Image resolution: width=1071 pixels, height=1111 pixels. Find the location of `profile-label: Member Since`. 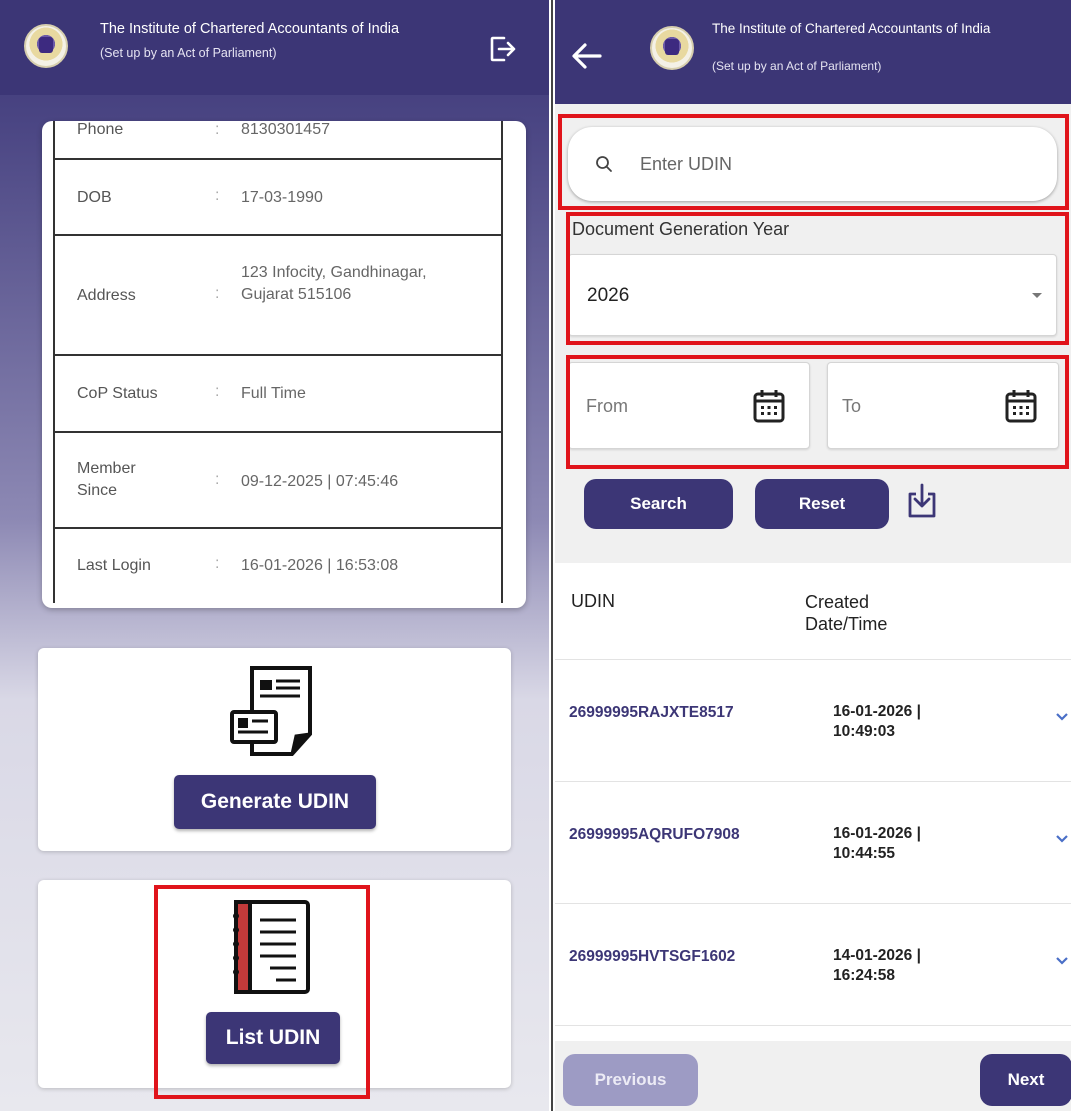

profile-label: Member Since is located at coordinates (106, 479).